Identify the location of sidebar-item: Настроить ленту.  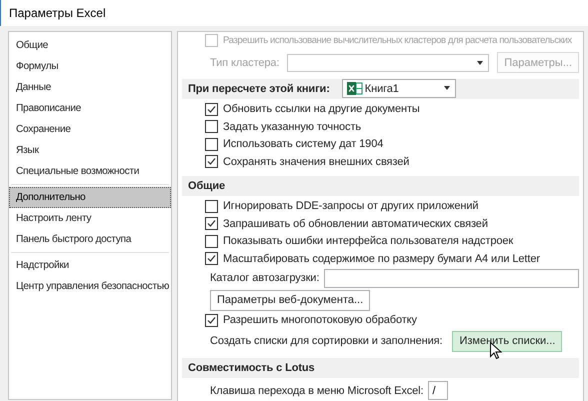
(90, 218).